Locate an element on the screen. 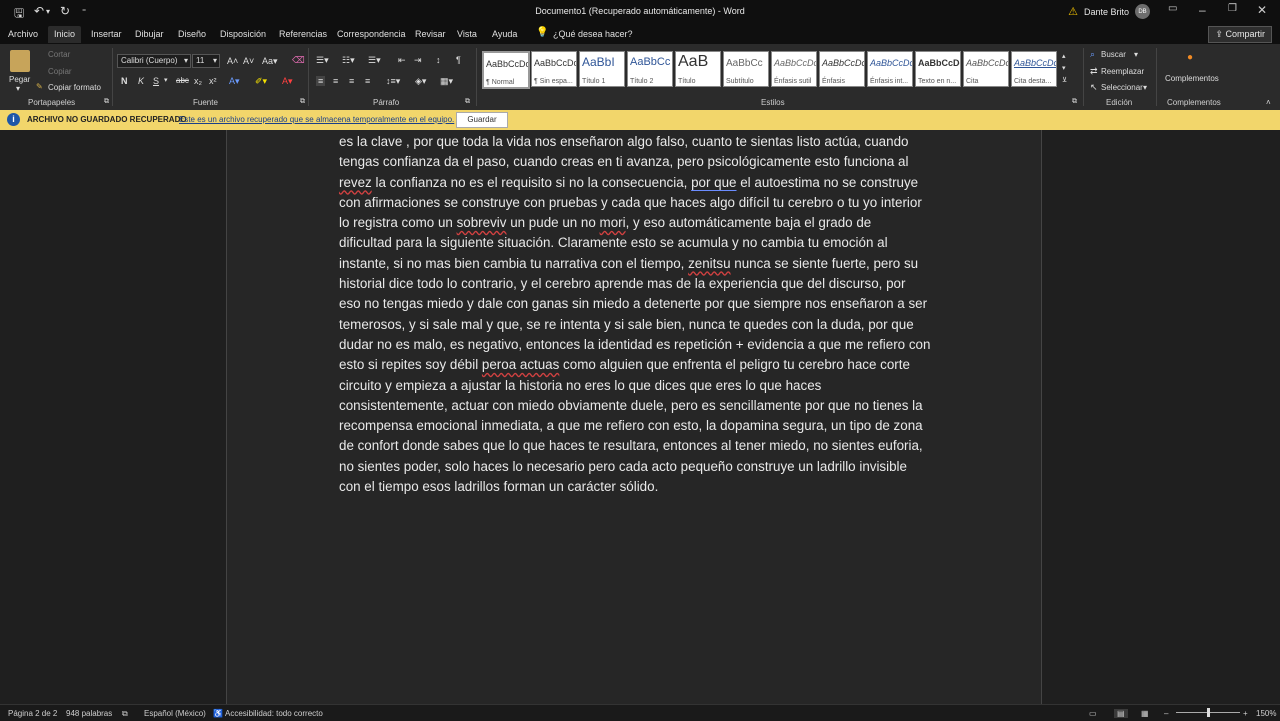 This screenshot has height=721, width=1280. search-box: ¿Qué desea hacer? is located at coordinates (593, 34).